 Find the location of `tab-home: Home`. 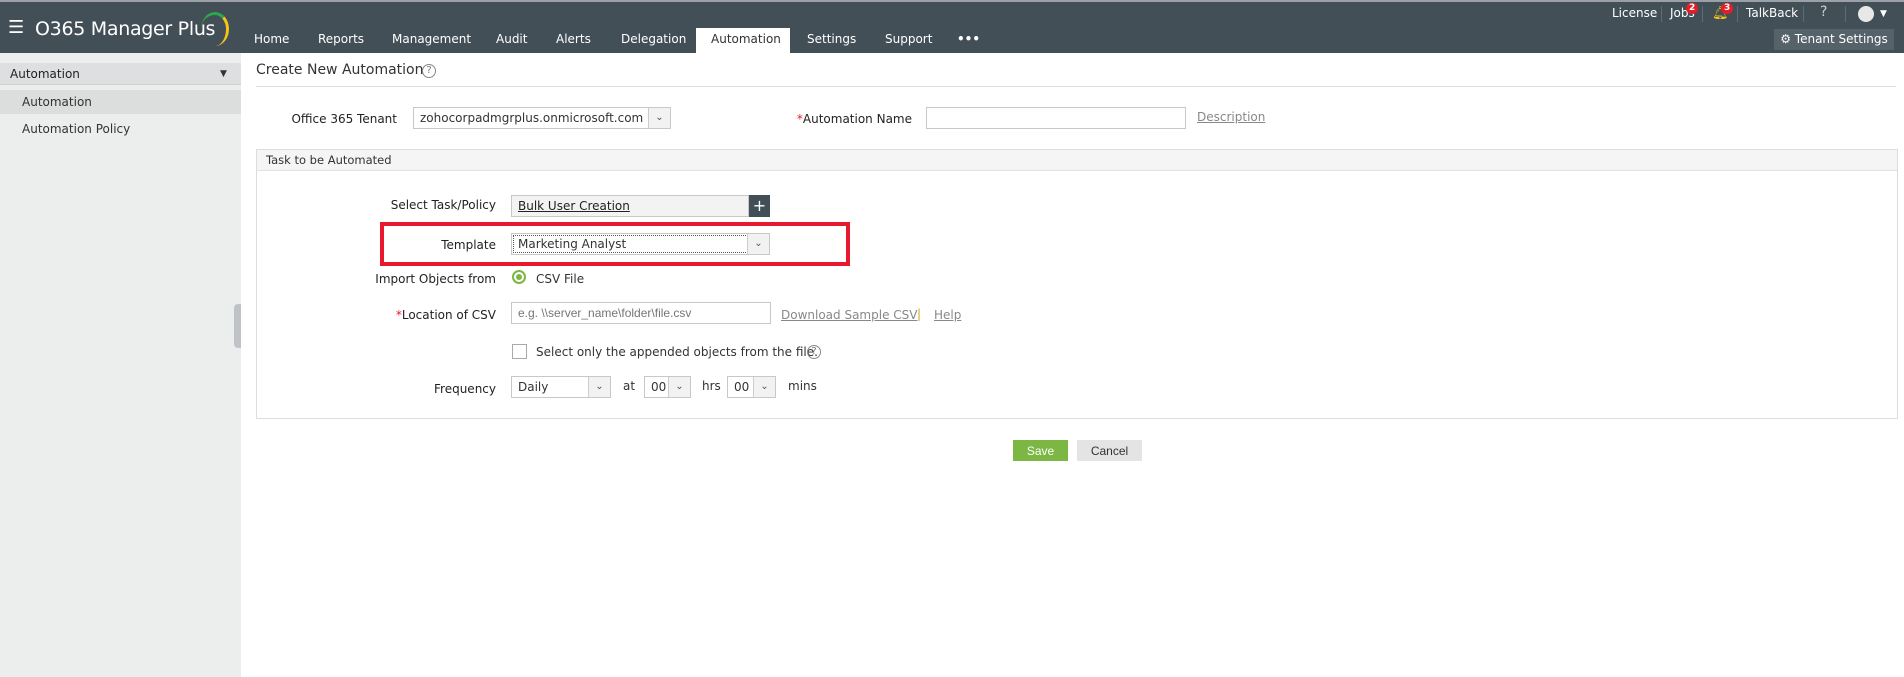

tab-home: Home is located at coordinates (271, 40).